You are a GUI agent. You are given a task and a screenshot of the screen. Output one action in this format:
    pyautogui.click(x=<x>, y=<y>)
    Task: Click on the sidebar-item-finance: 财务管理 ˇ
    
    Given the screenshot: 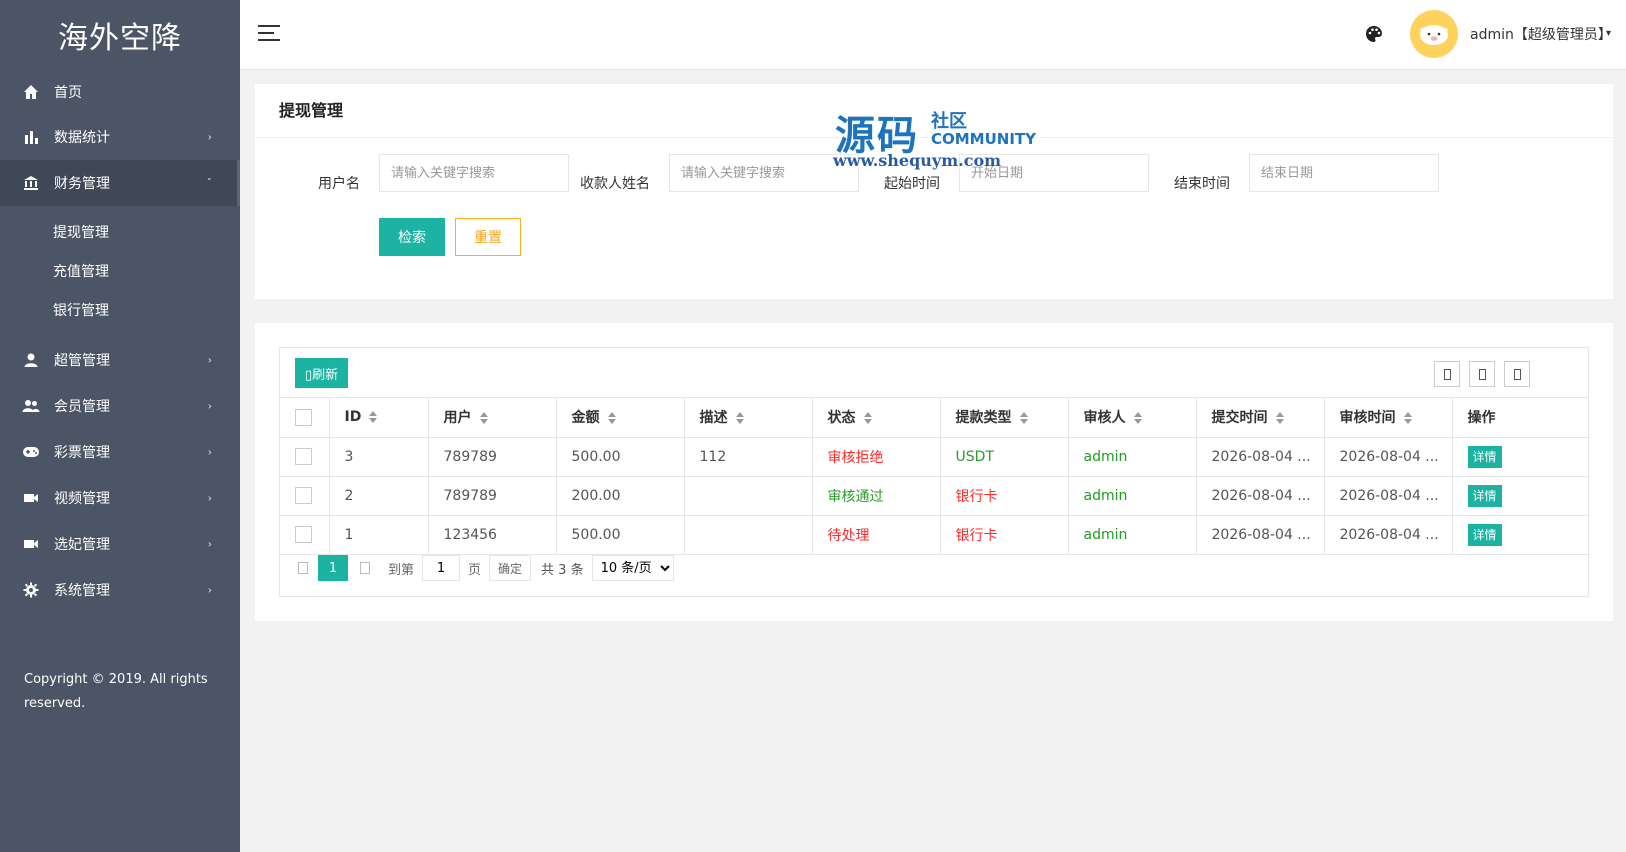 What is the action you would take?
    pyautogui.click(x=120, y=183)
    